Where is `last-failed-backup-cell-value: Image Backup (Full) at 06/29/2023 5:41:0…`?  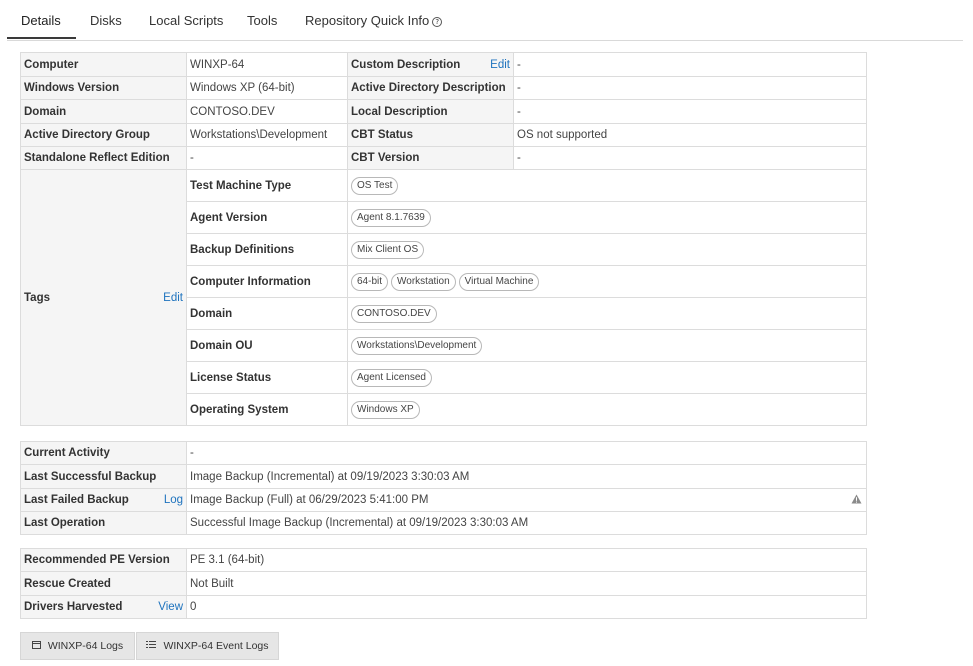 last-failed-backup-cell-value: Image Backup (Full) at 06/29/2023 5:41:0… is located at coordinates (526, 500).